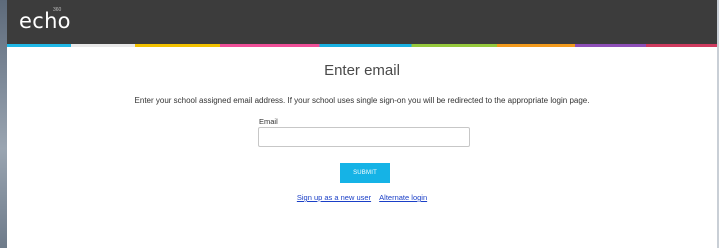  Describe the element at coordinates (365, 173) in the screenshot. I see `submit-button: SUBMIT` at that location.